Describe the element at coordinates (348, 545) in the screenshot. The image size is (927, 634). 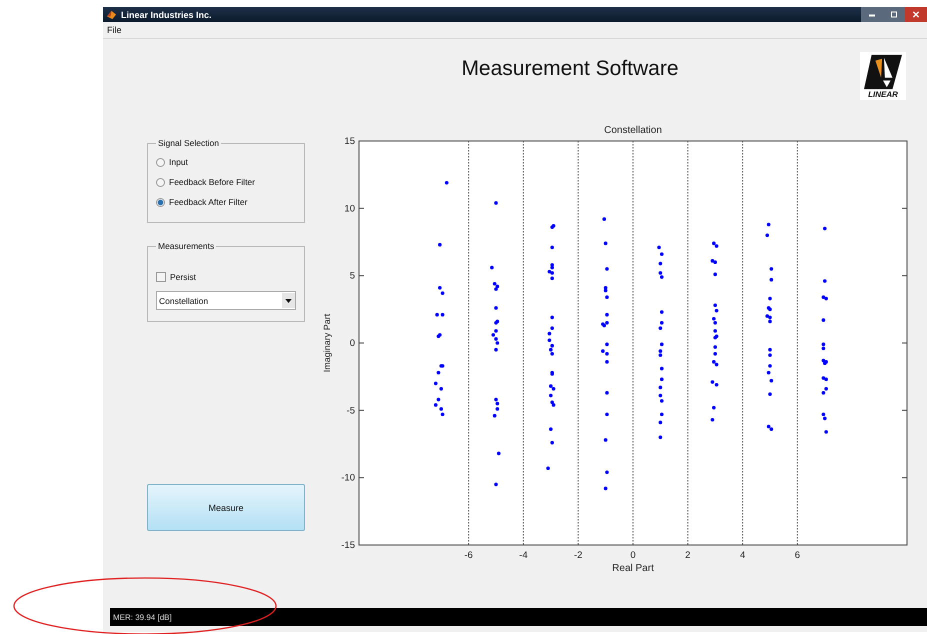
I see `y-tick-label: -15` at that location.